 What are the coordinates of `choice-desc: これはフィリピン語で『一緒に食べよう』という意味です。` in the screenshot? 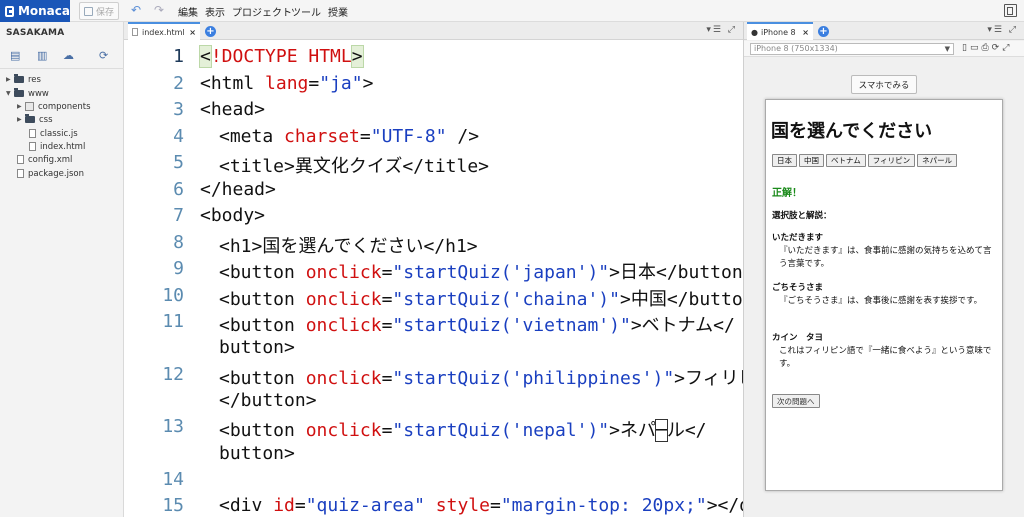 It's located at (885, 357).